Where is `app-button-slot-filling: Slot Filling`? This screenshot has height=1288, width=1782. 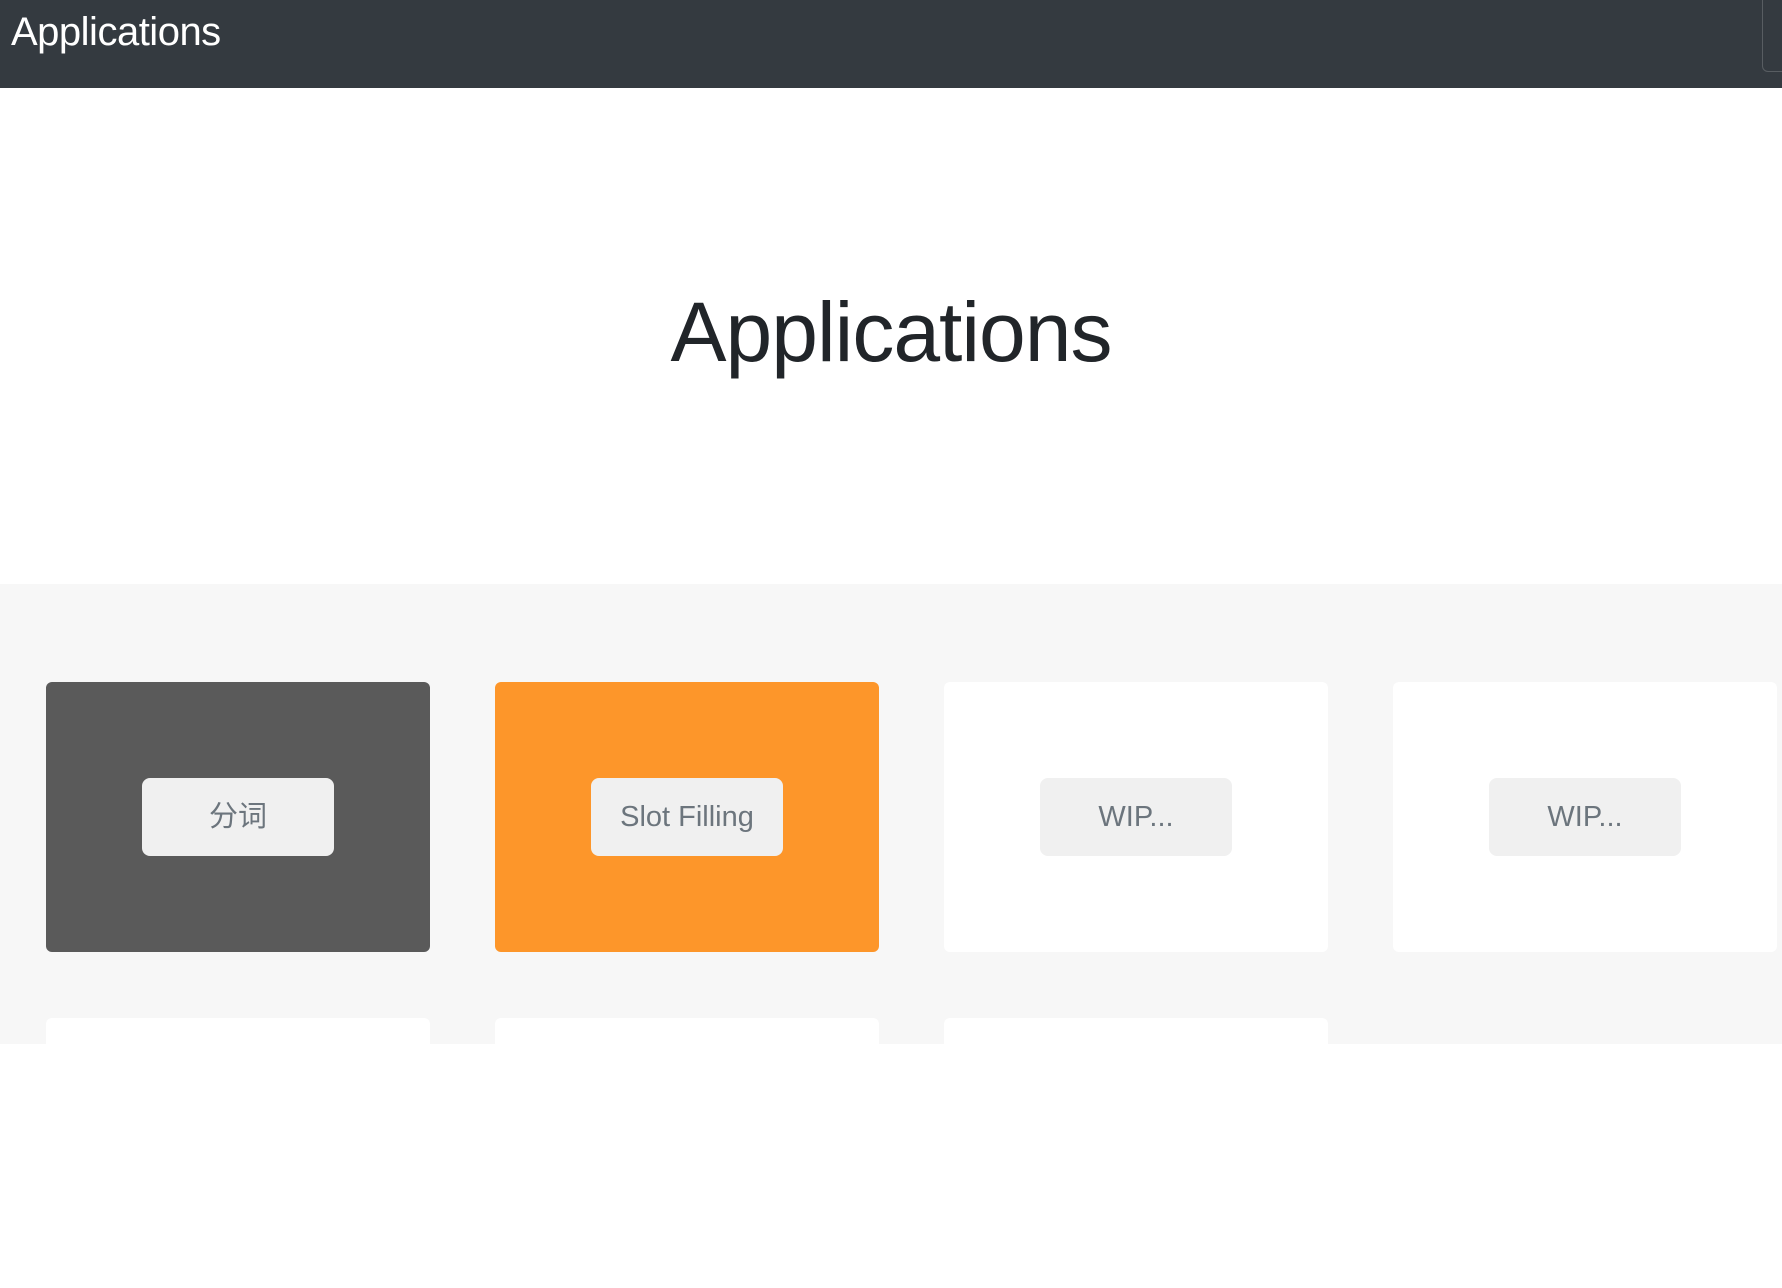
app-button-slot-filling: Slot Filling is located at coordinates (687, 817).